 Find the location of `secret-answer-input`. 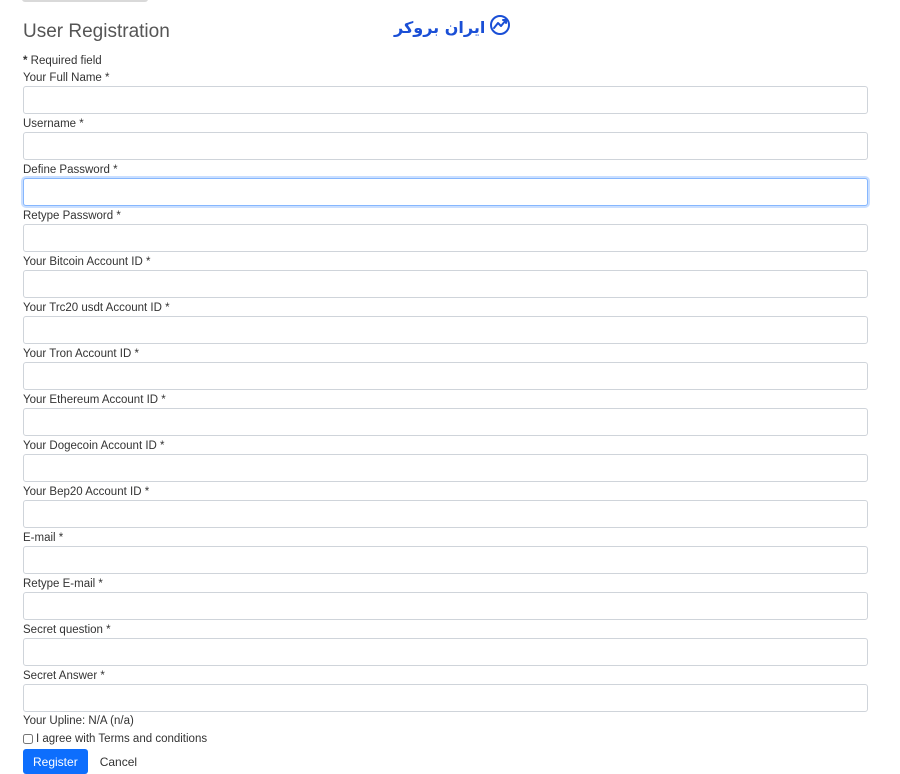

secret-answer-input is located at coordinates (445, 698).